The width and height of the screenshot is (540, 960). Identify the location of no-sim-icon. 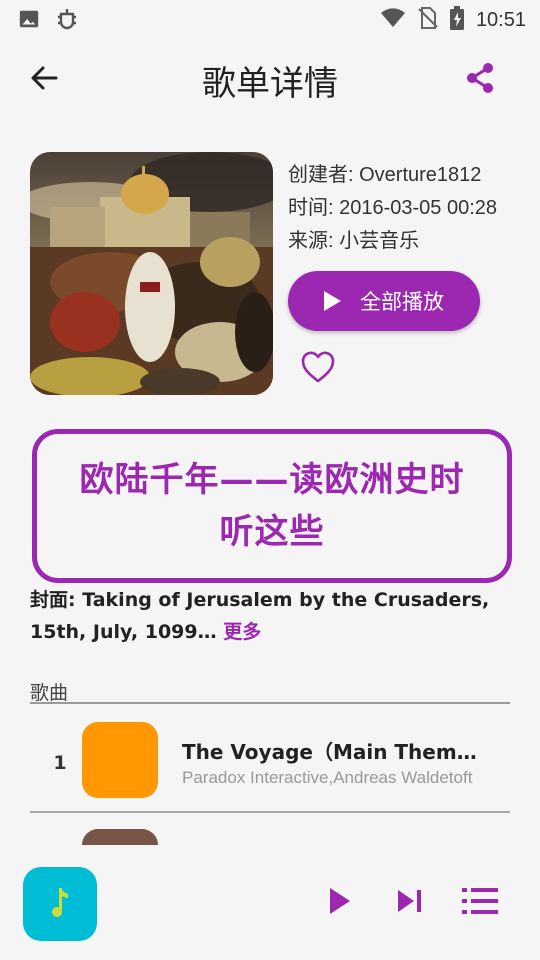
(428, 20).